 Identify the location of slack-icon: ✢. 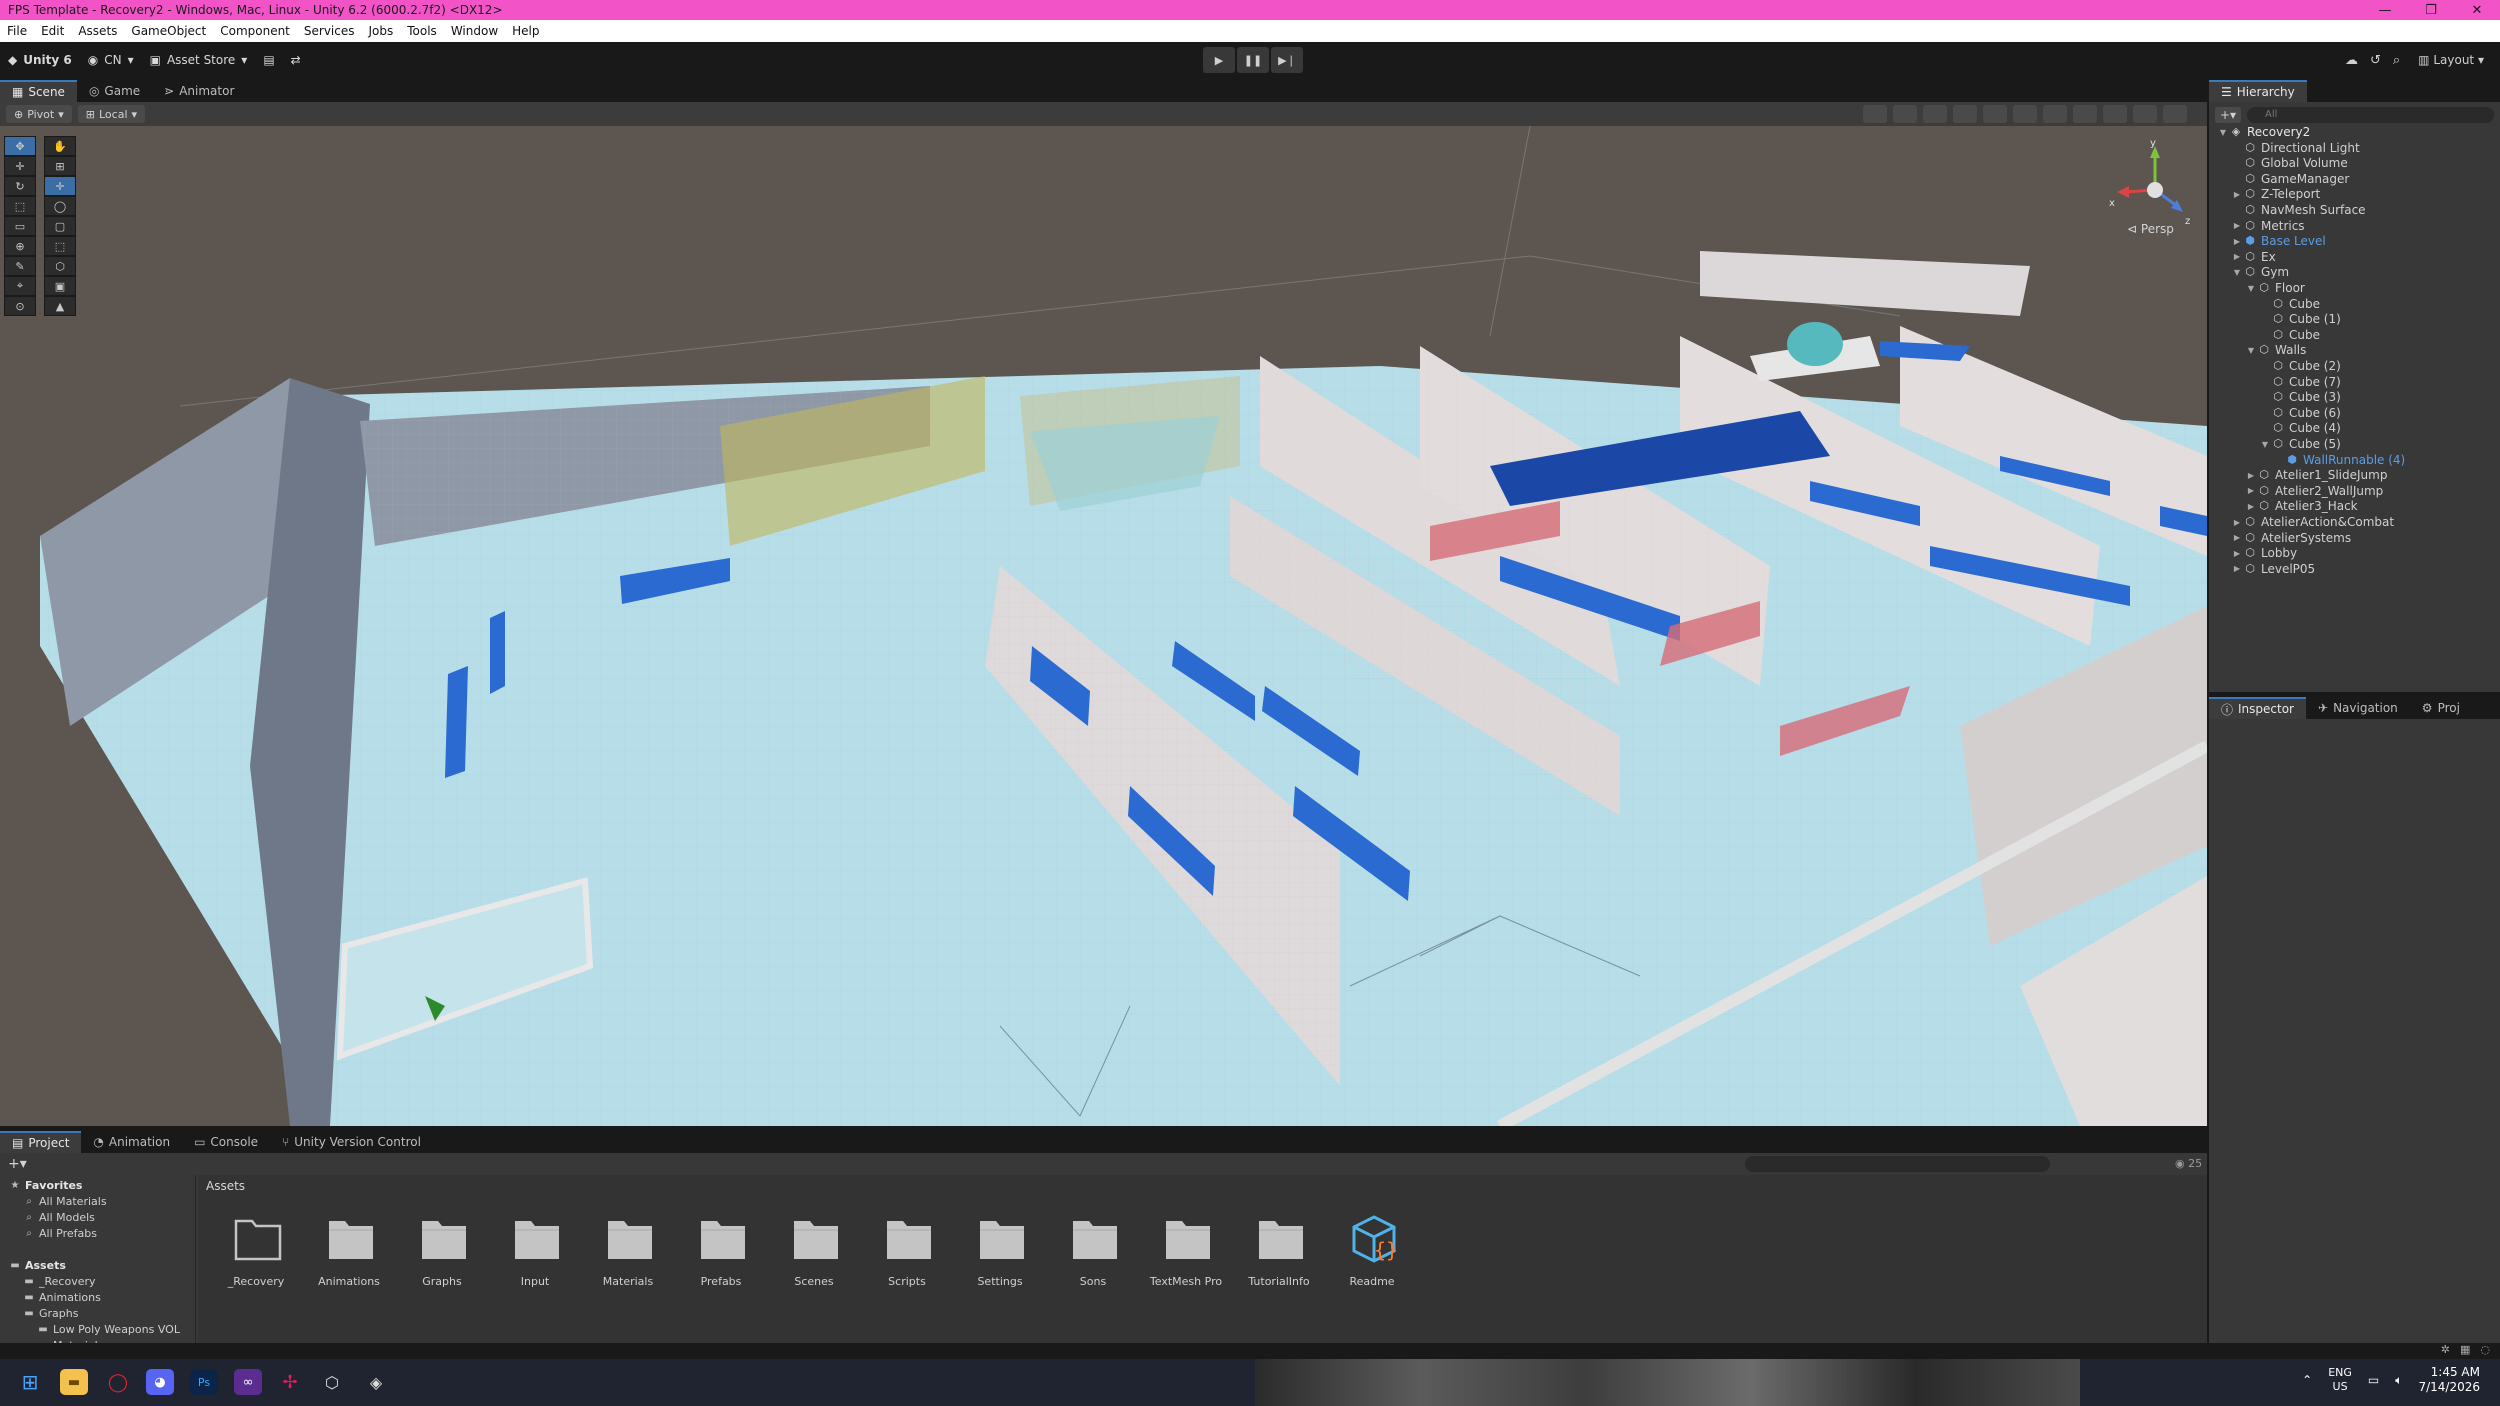
(290, 1382).